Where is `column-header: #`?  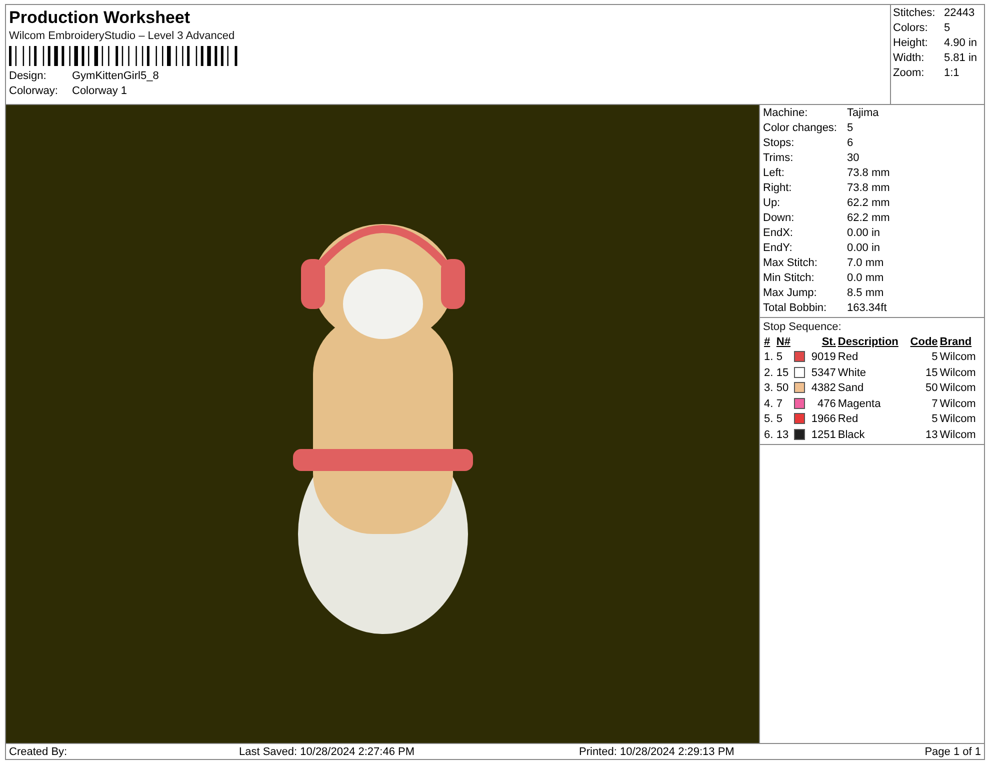 column-header: # is located at coordinates (767, 342).